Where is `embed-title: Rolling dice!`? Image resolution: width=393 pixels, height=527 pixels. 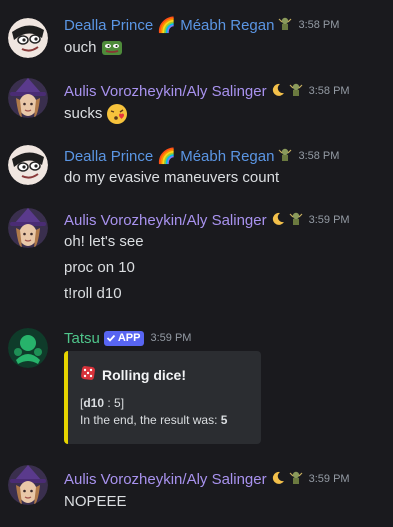 embed-title: Rolling dice! is located at coordinates (133, 374).